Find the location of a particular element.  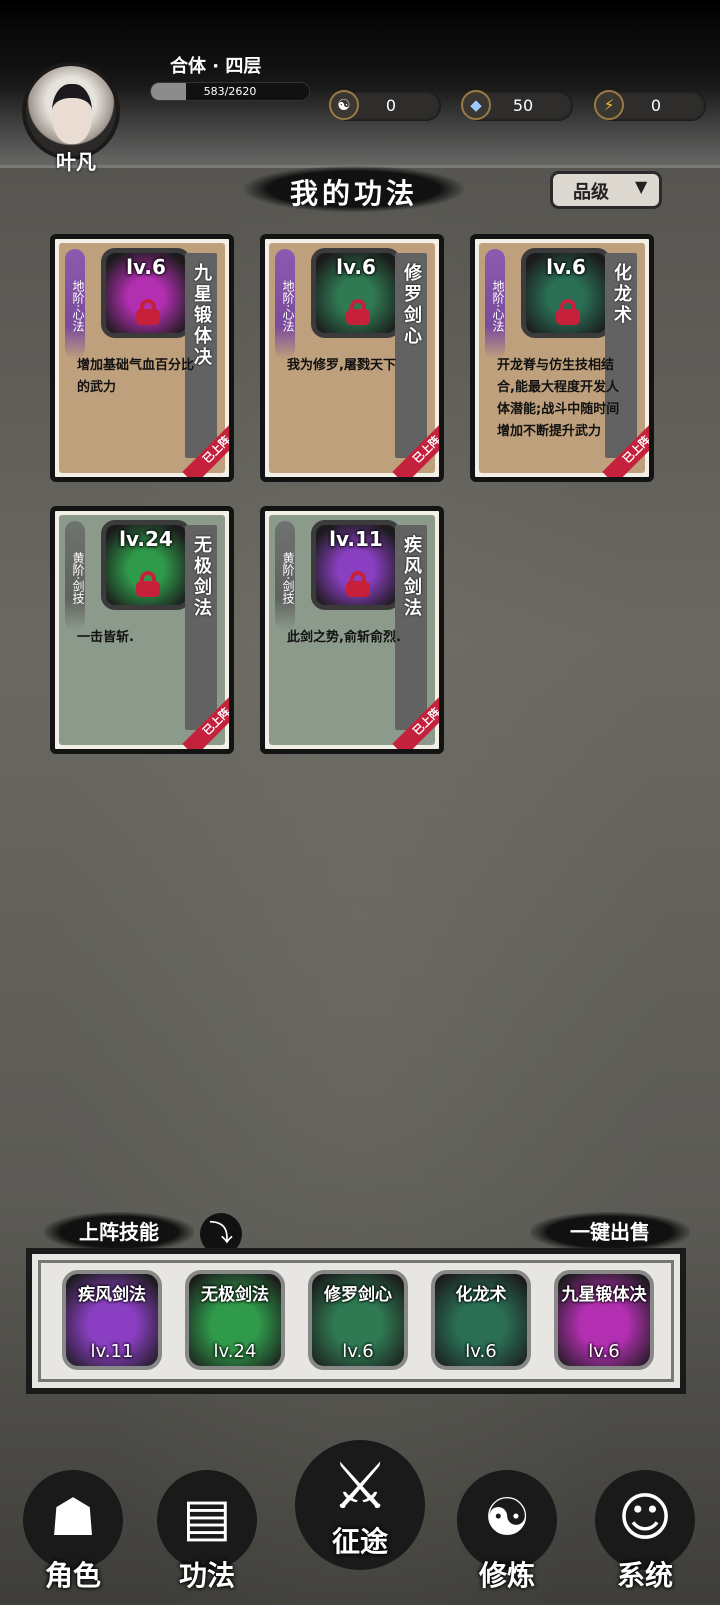

books-icon: ▤ is located at coordinates (207, 1518).